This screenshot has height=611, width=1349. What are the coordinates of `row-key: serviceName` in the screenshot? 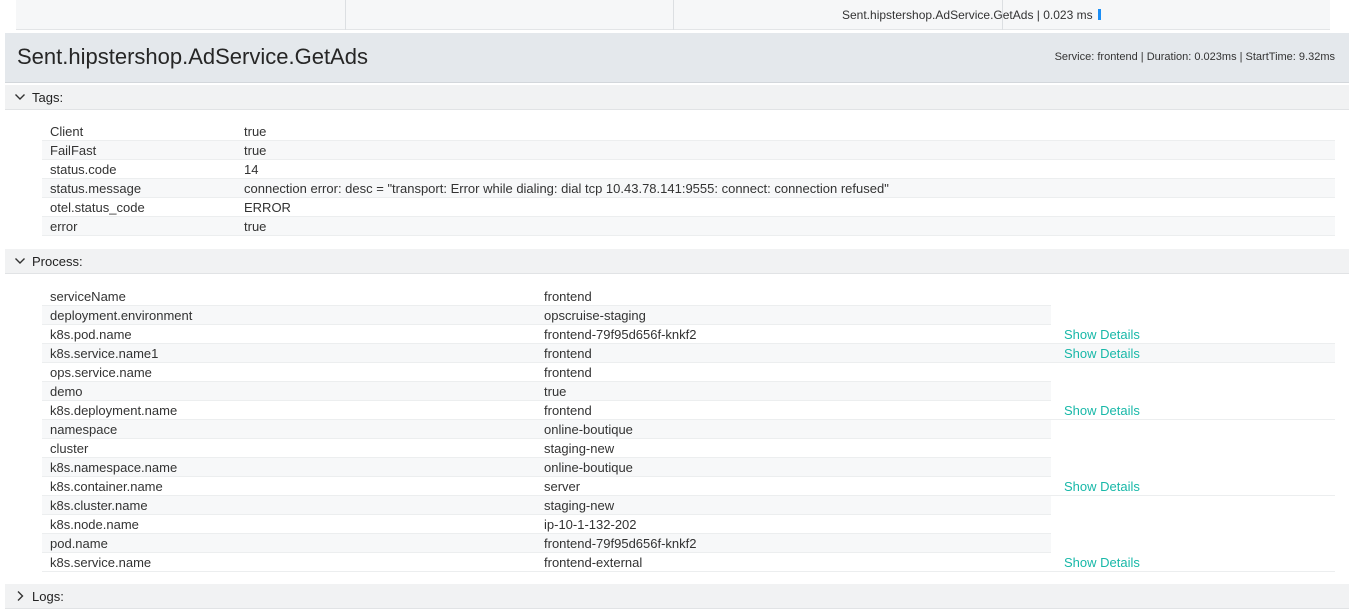 It's located at (88, 296).